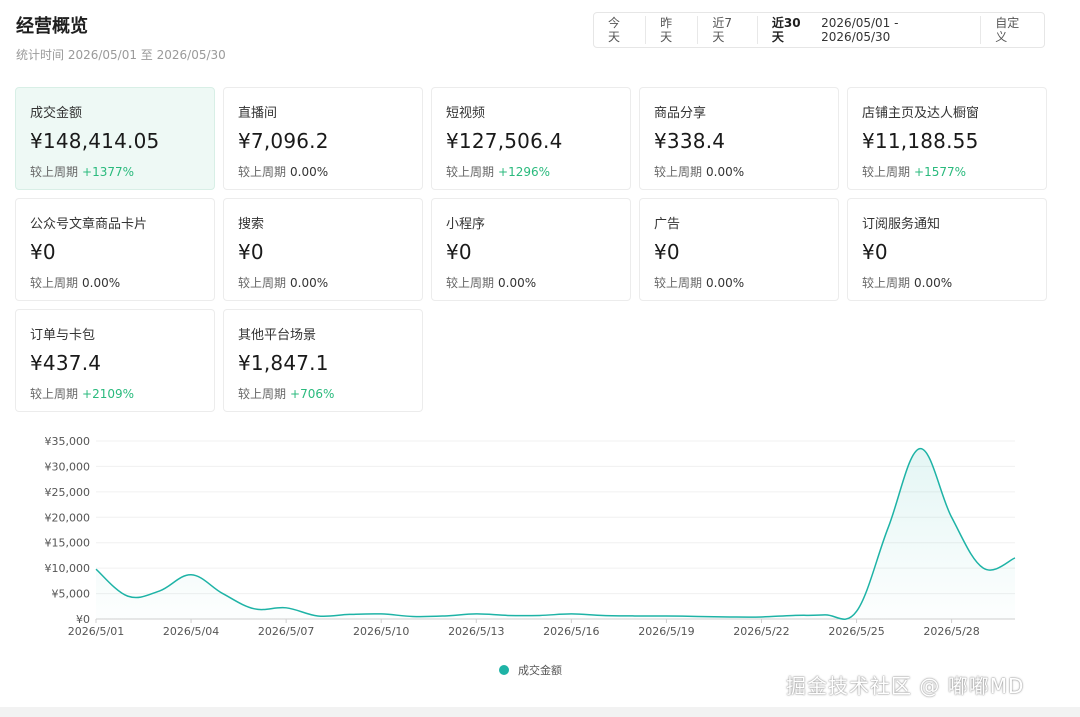 The height and width of the screenshot is (717, 1080). Describe the element at coordinates (312, 394) in the screenshot. I see `compare-percent: +706%` at that location.